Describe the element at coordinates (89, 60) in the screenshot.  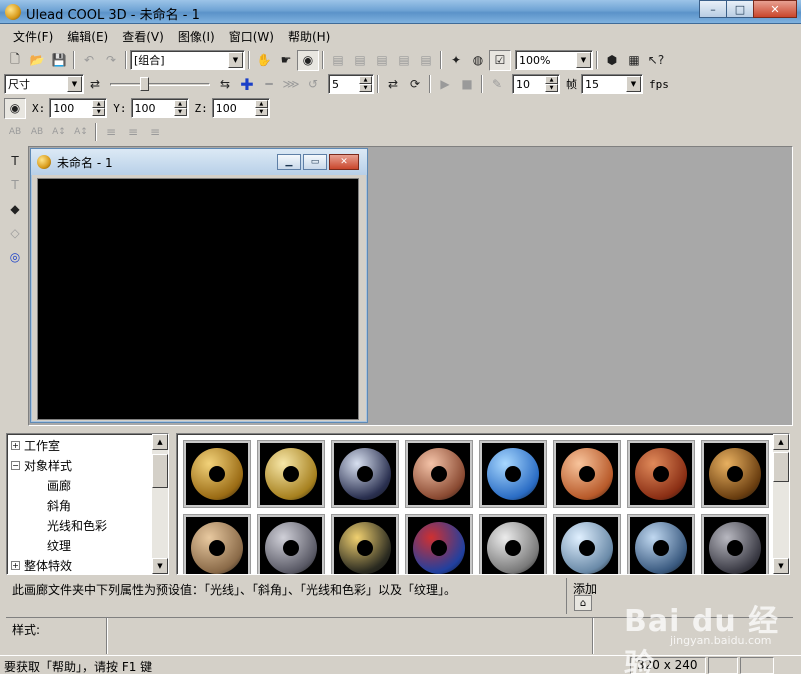
I see `undo-icon: ↶` at that location.